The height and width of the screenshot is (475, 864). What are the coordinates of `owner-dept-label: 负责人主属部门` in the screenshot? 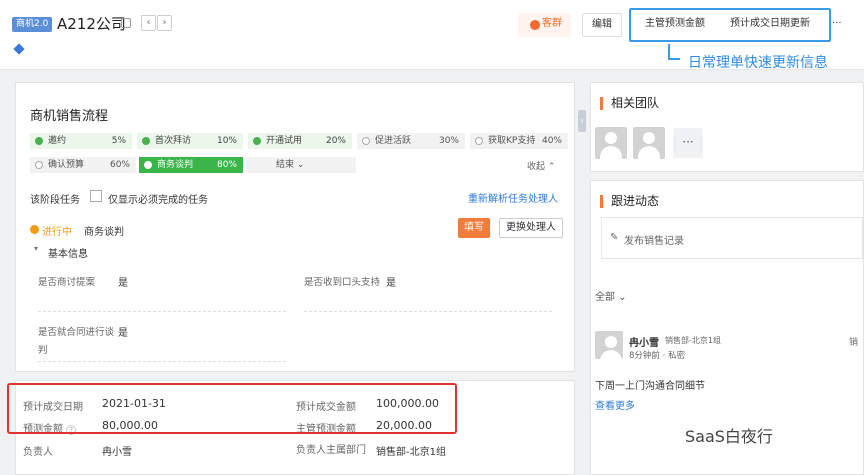 It's located at (331, 450).